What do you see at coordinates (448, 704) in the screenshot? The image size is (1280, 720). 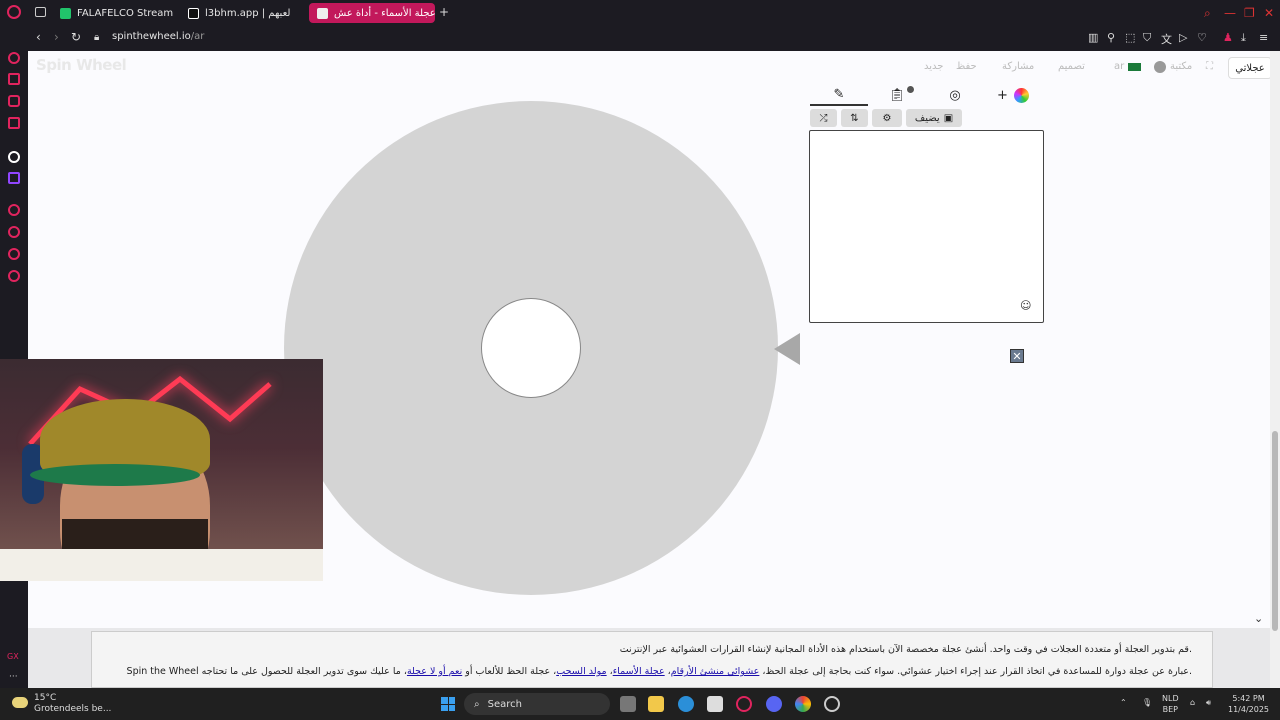 I see `windows-start-icon` at bounding box center [448, 704].